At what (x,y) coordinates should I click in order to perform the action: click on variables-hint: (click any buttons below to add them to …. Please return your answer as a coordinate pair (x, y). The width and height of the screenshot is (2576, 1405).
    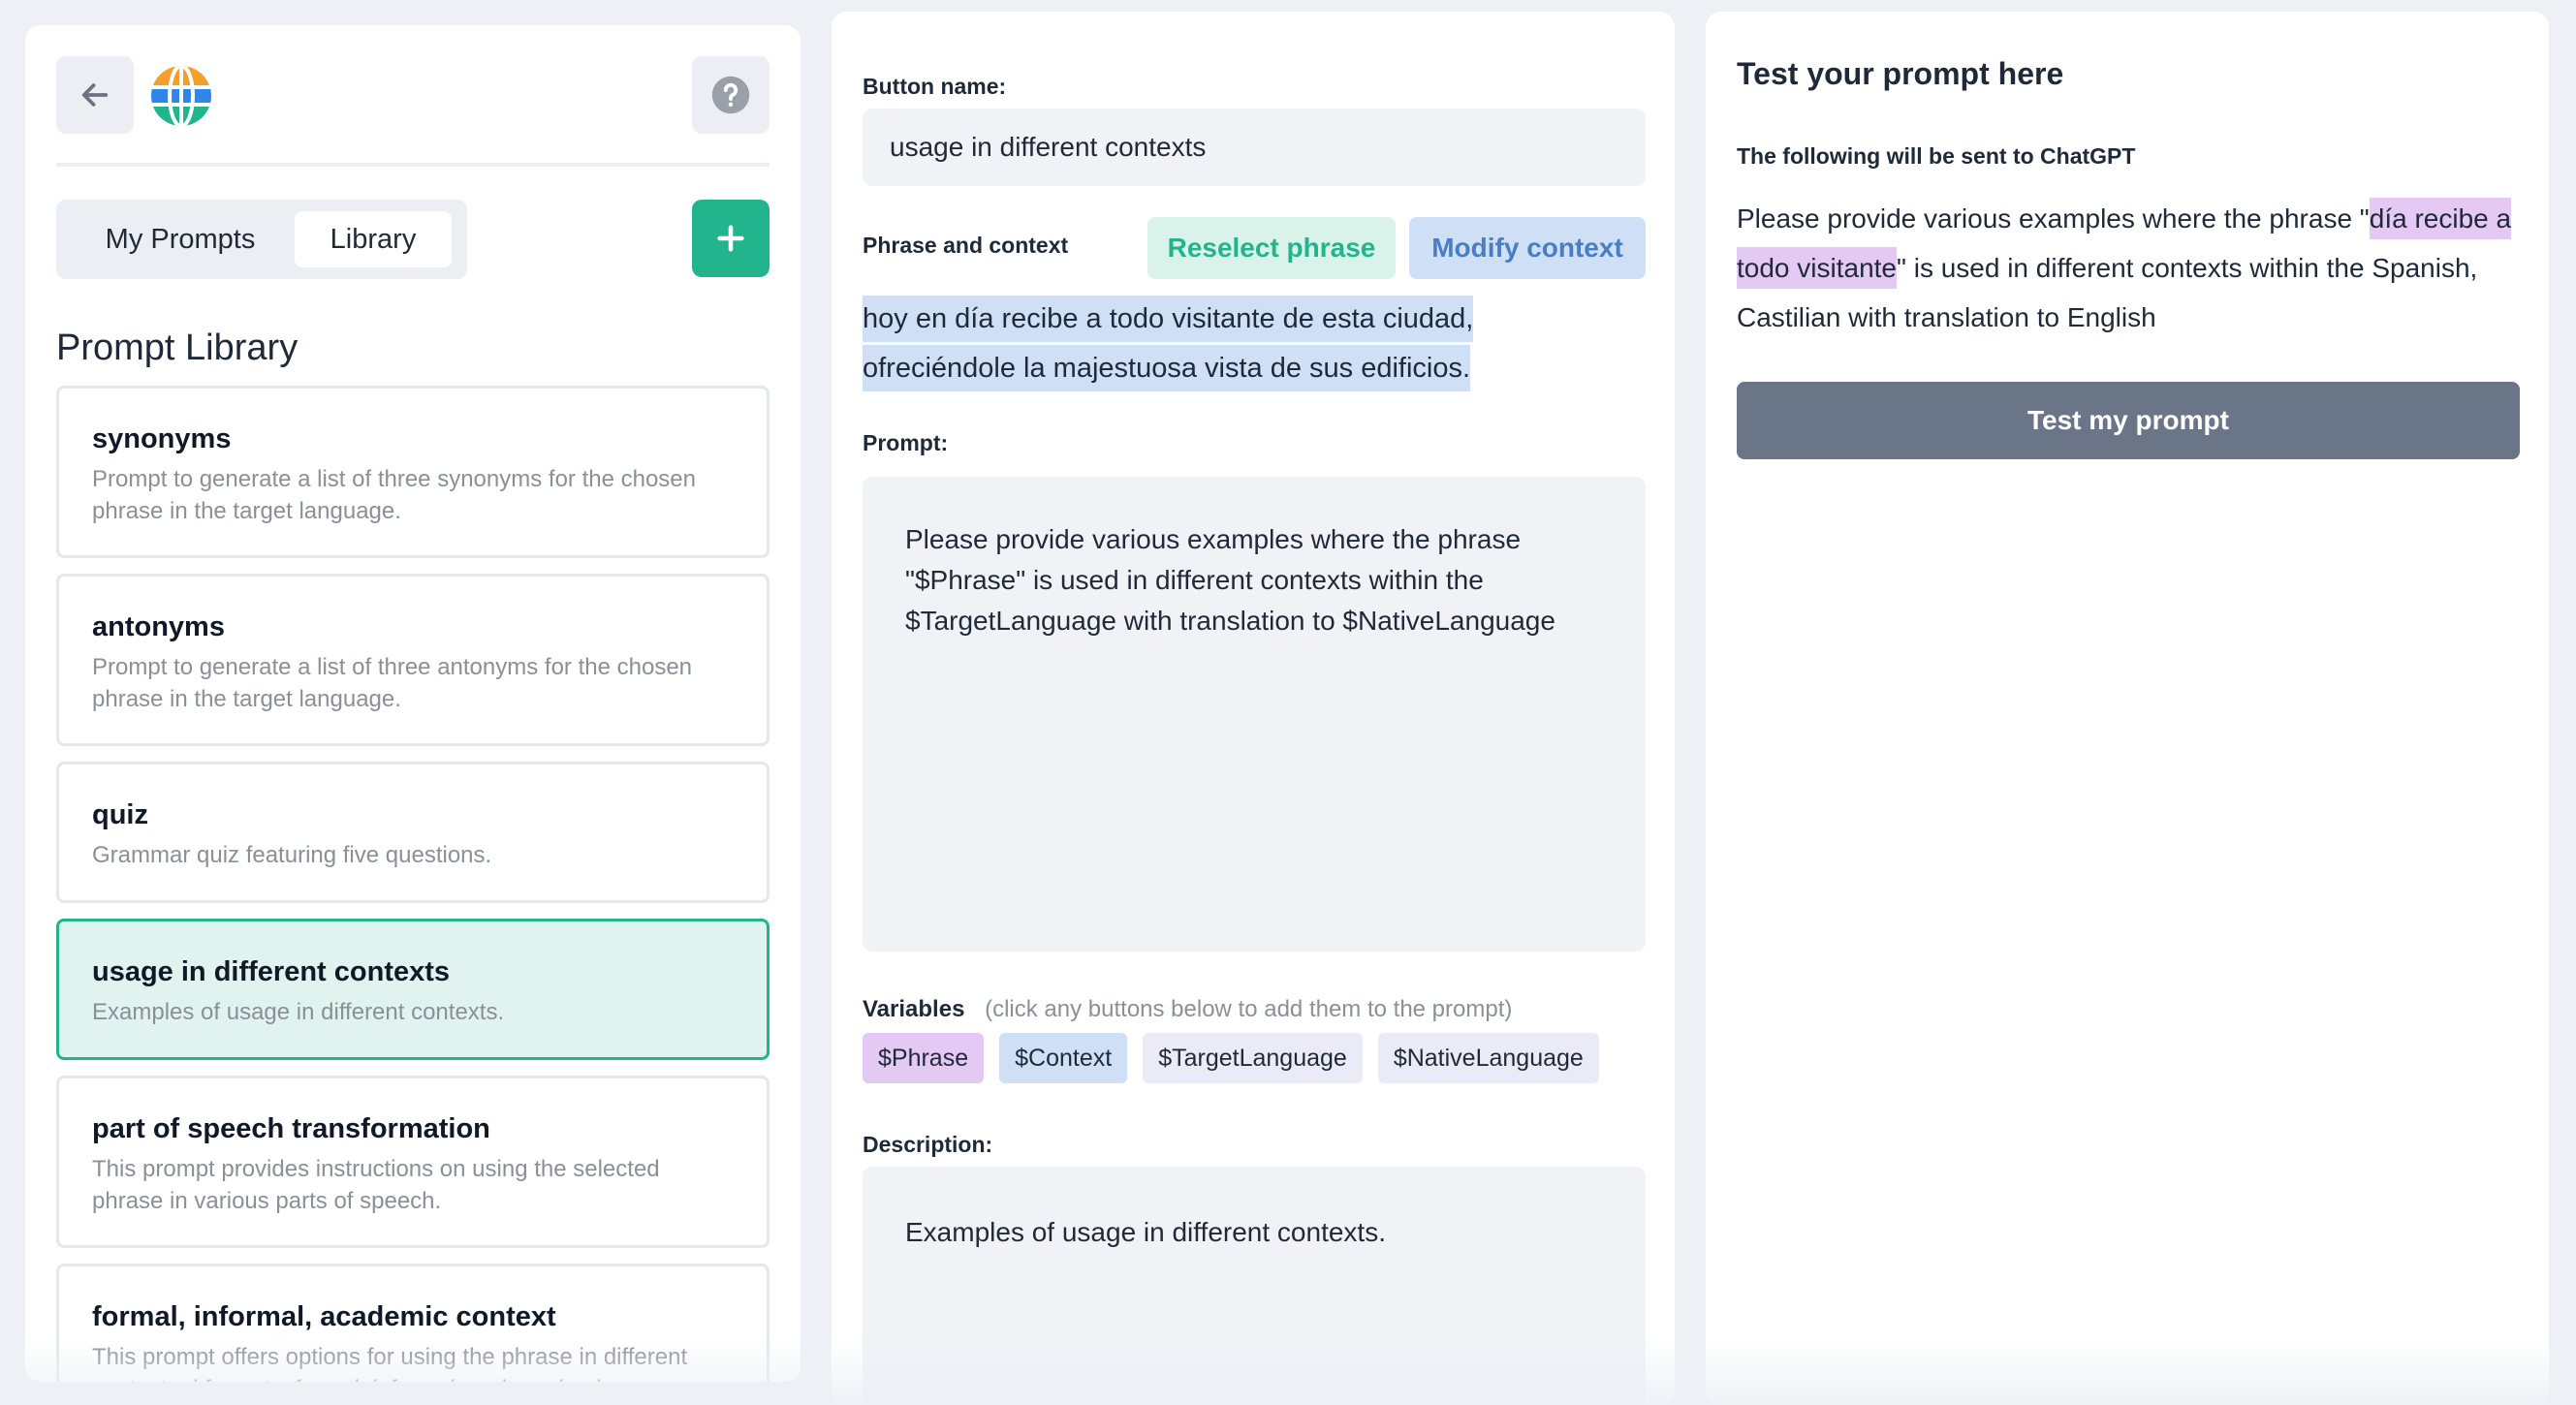
    Looking at the image, I should click on (1249, 1009).